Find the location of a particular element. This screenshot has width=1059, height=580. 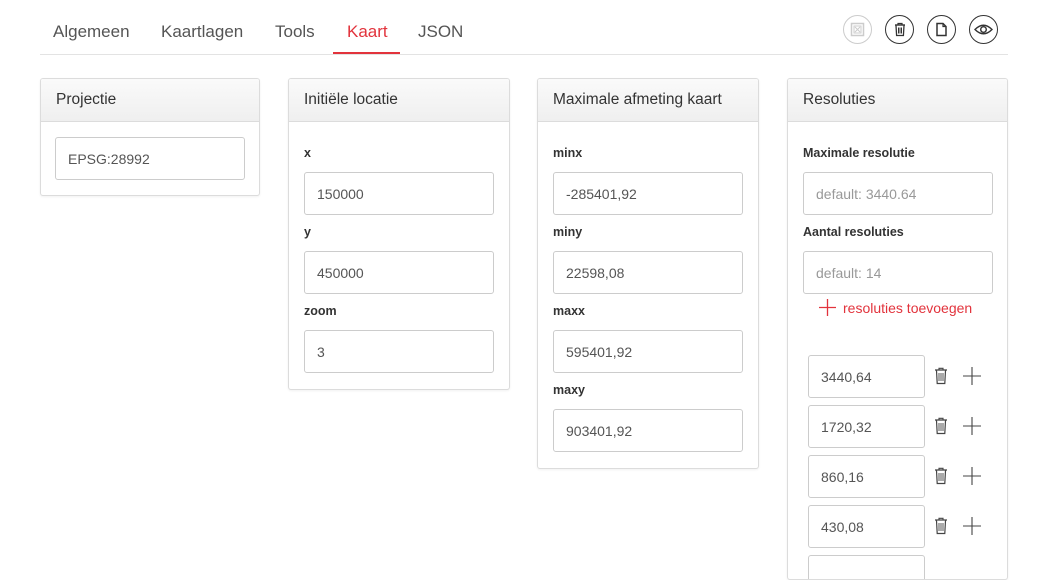

aantal-resoluties-input is located at coordinates (898, 272).